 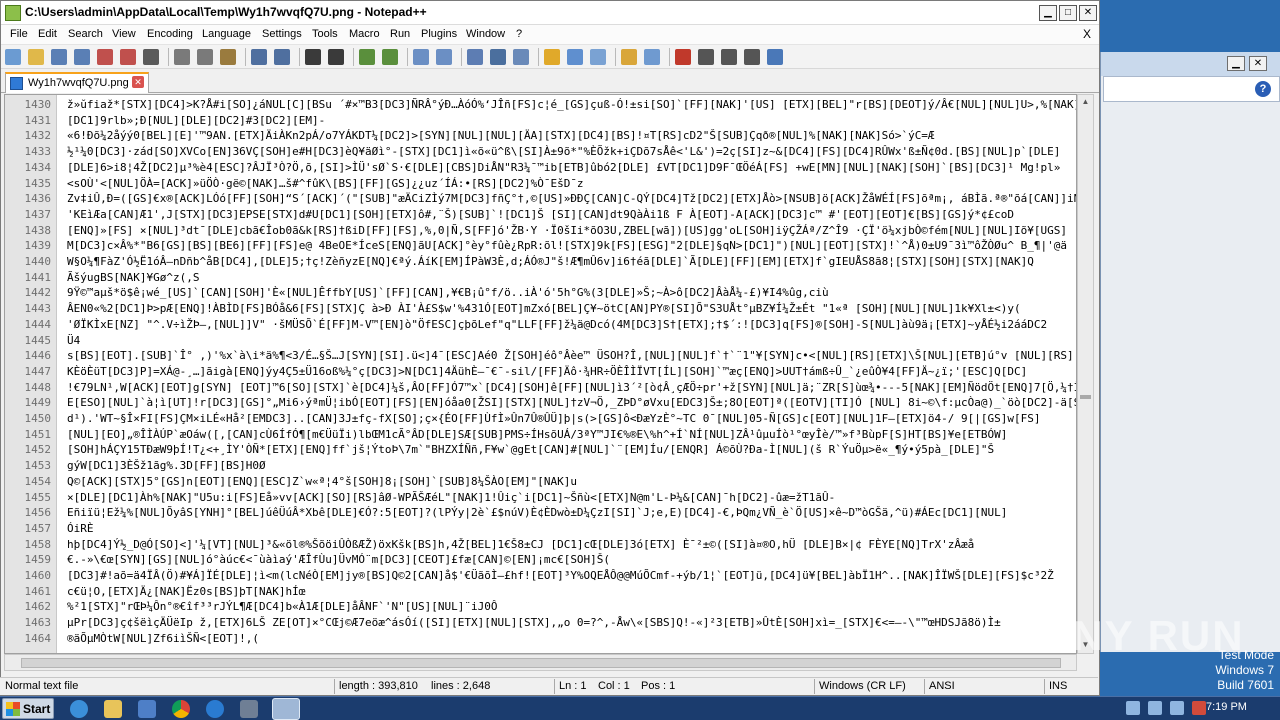 I want to click on tray-network-icon, so click(x=1177, y=708).